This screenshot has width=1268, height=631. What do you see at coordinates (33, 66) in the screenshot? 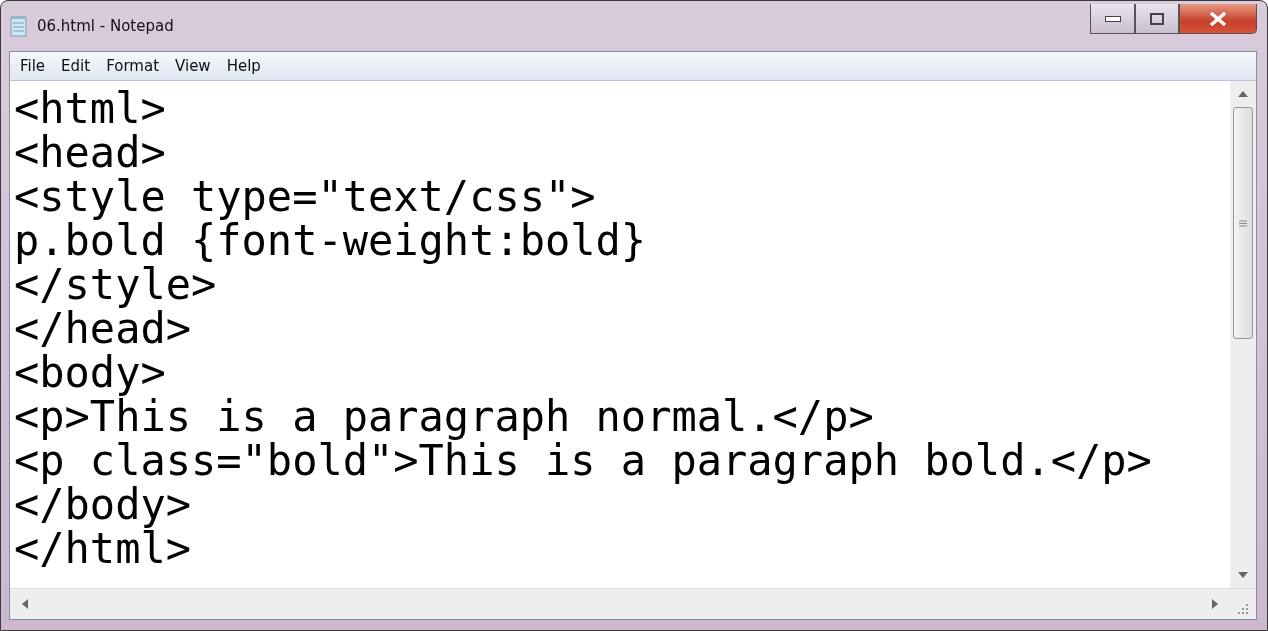
I see `menu-item: File` at bounding box center [33, 66].